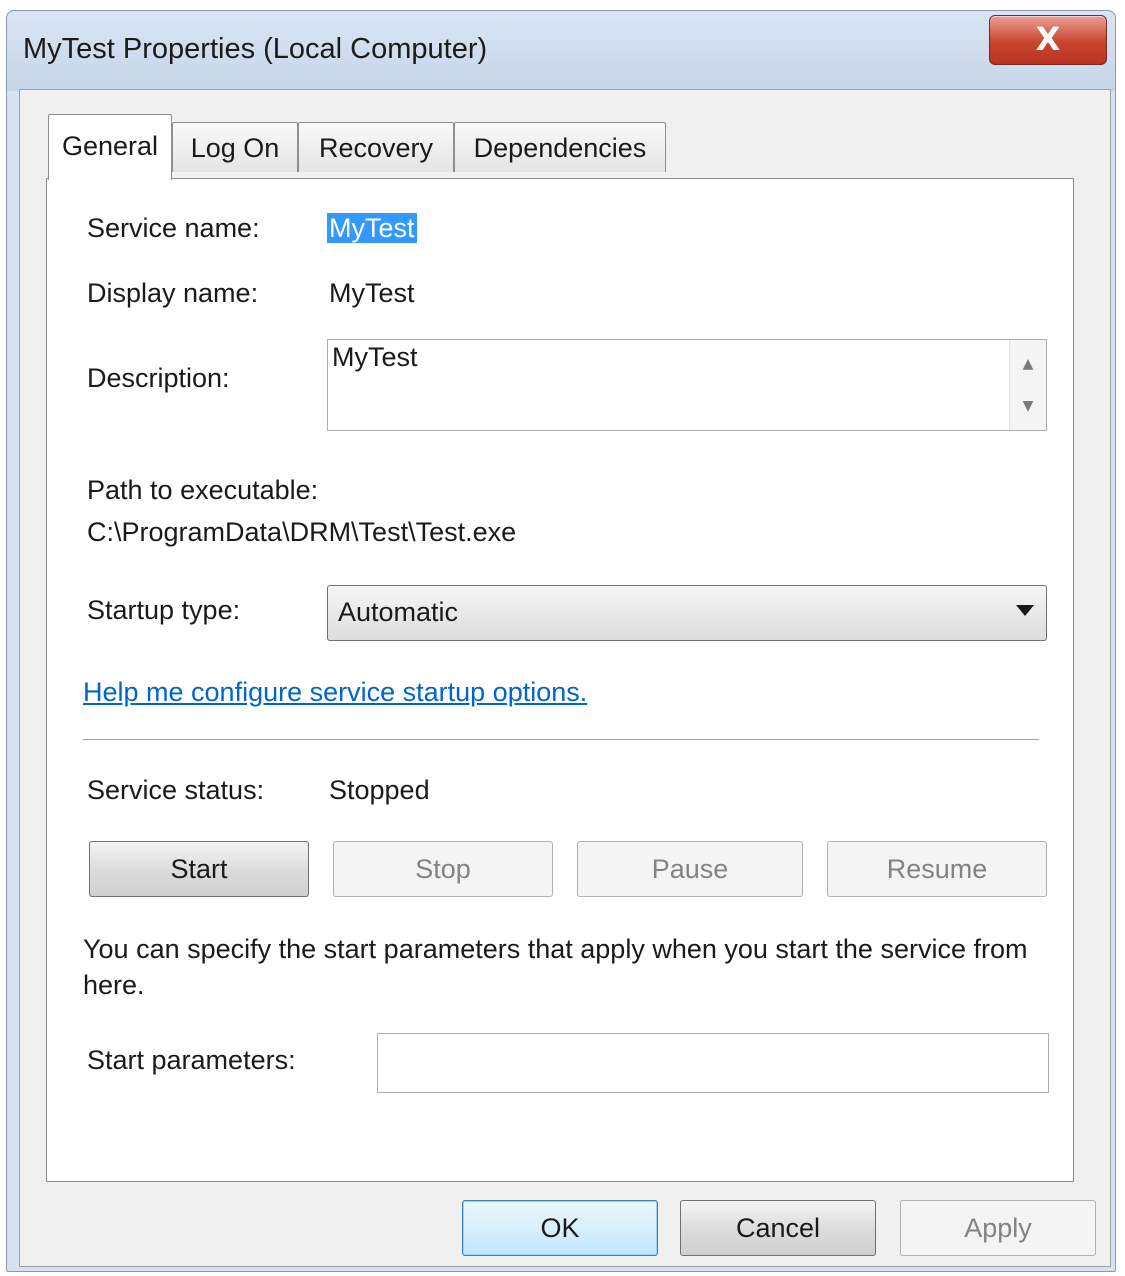  I want to click on tab-recovery: Recovery, so click(376, 147).